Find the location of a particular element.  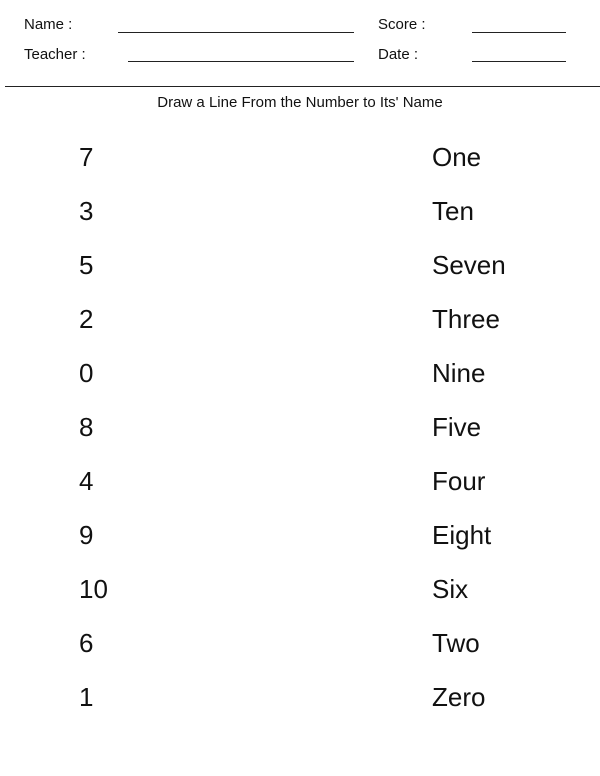

word-item: One is located at coordinates (457, 157).